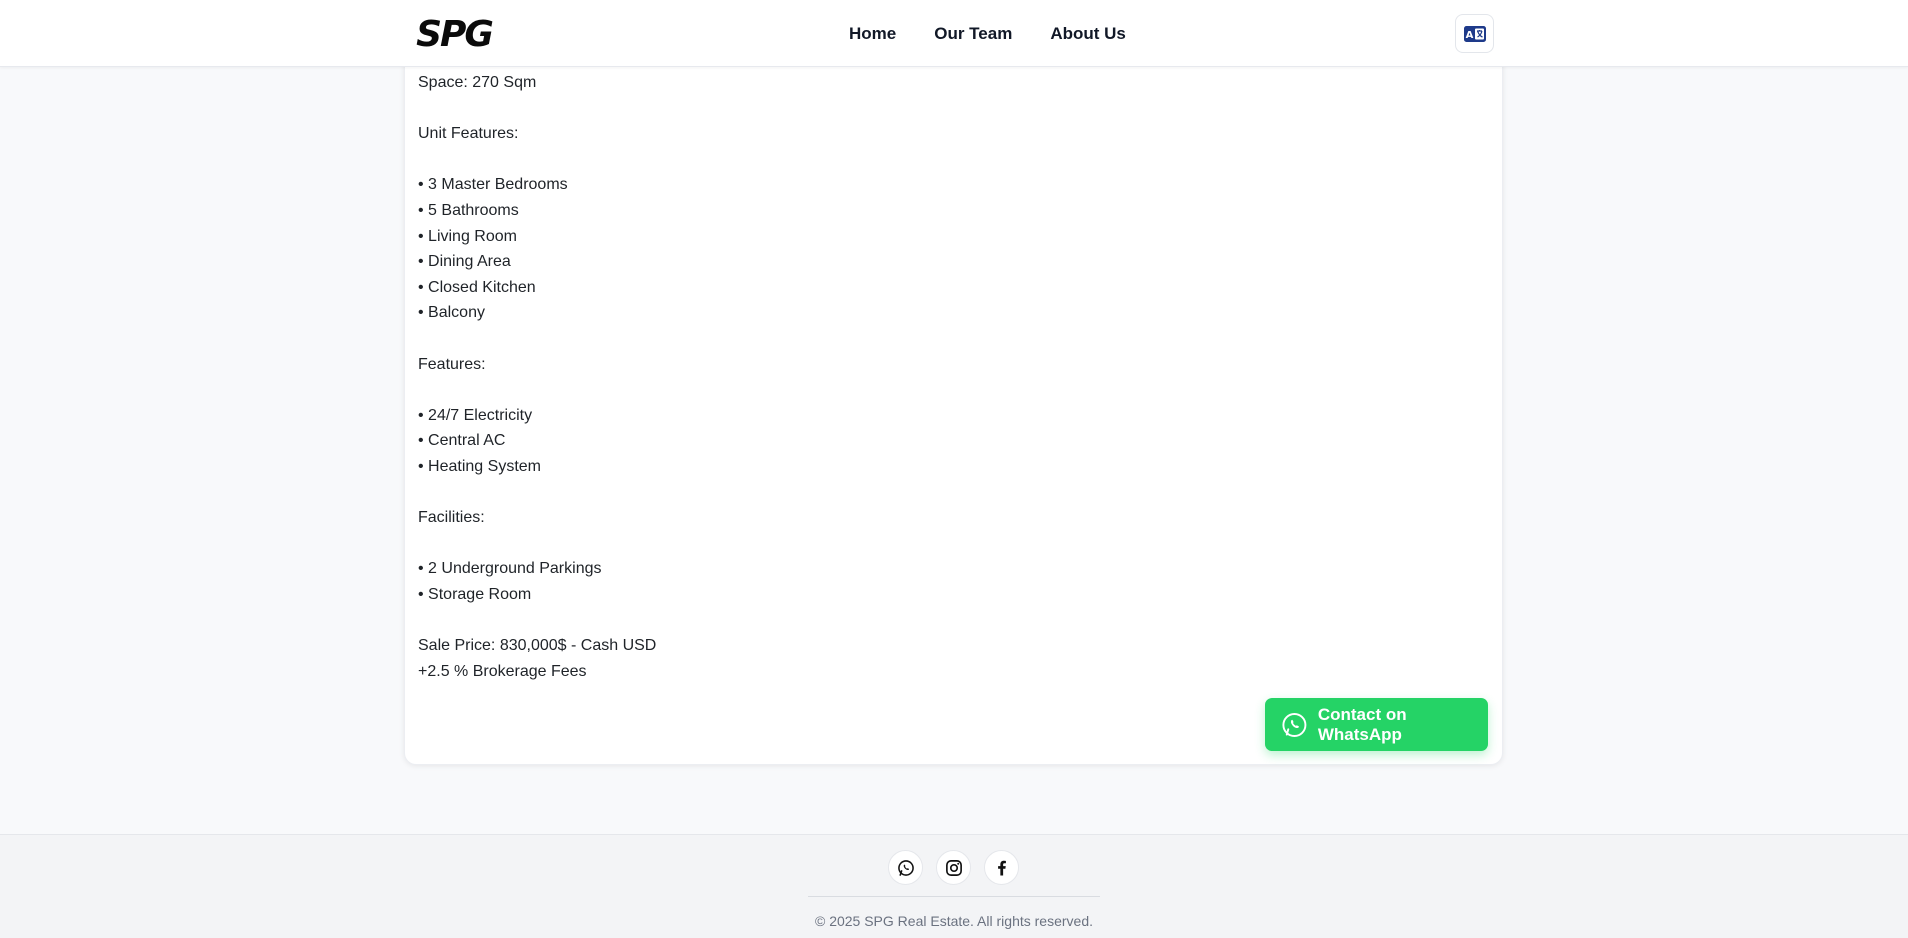 Image resolution: width=1908 pixels, height=938 pixels. I want to click on facebook-icon, so click(1001, 867).